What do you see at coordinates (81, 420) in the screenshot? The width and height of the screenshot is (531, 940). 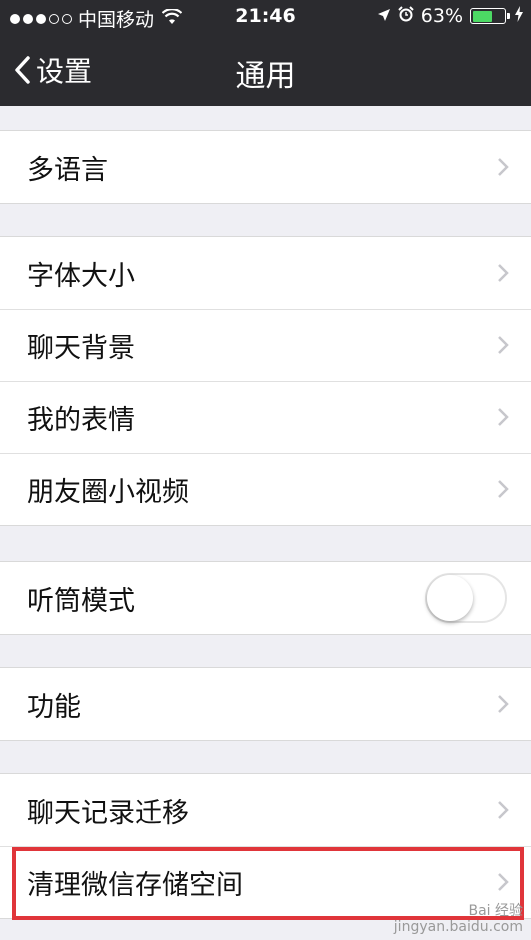 I see `setting-label: 我的表情` at bounding box center [81, 420].